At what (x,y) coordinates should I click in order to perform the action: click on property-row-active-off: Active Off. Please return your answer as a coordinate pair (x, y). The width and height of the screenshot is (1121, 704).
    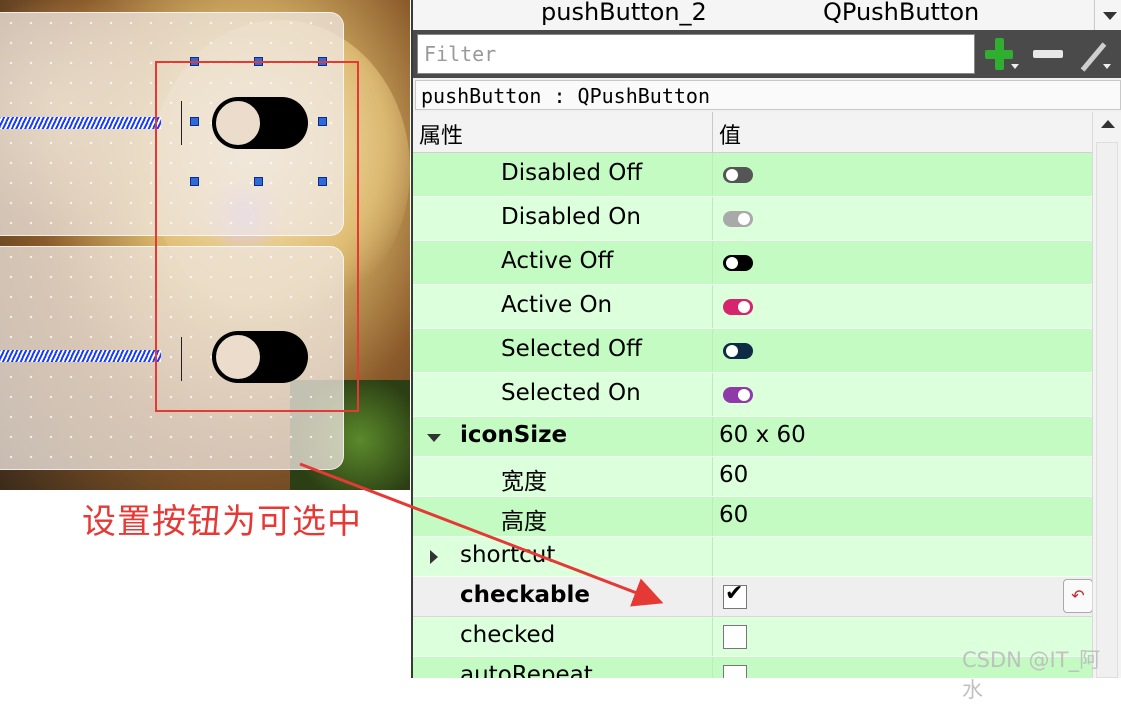
    Looking at the image, I should click on (753, 263).